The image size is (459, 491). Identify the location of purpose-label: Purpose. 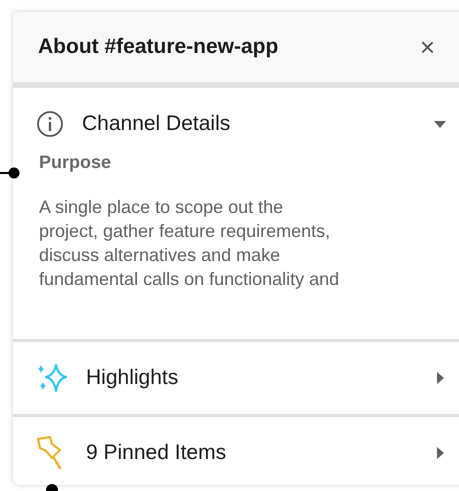
(75, 162).